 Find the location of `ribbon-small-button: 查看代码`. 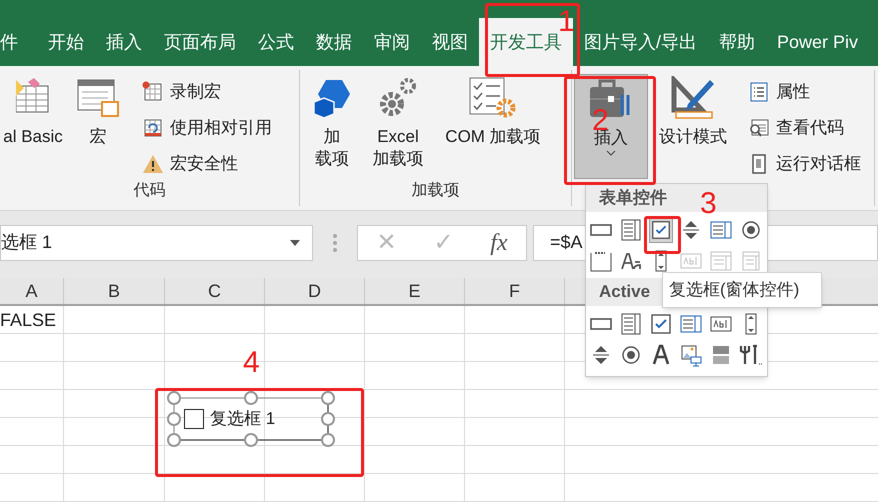

ribbon-small-button: 查看代码 is located at coordinates (804, 128).